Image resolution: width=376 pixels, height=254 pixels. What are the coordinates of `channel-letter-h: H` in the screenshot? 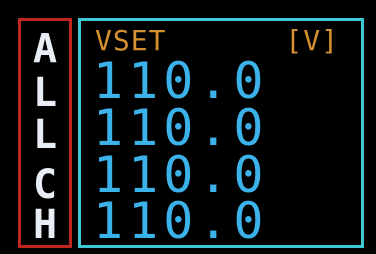 It's located at (45, 225).